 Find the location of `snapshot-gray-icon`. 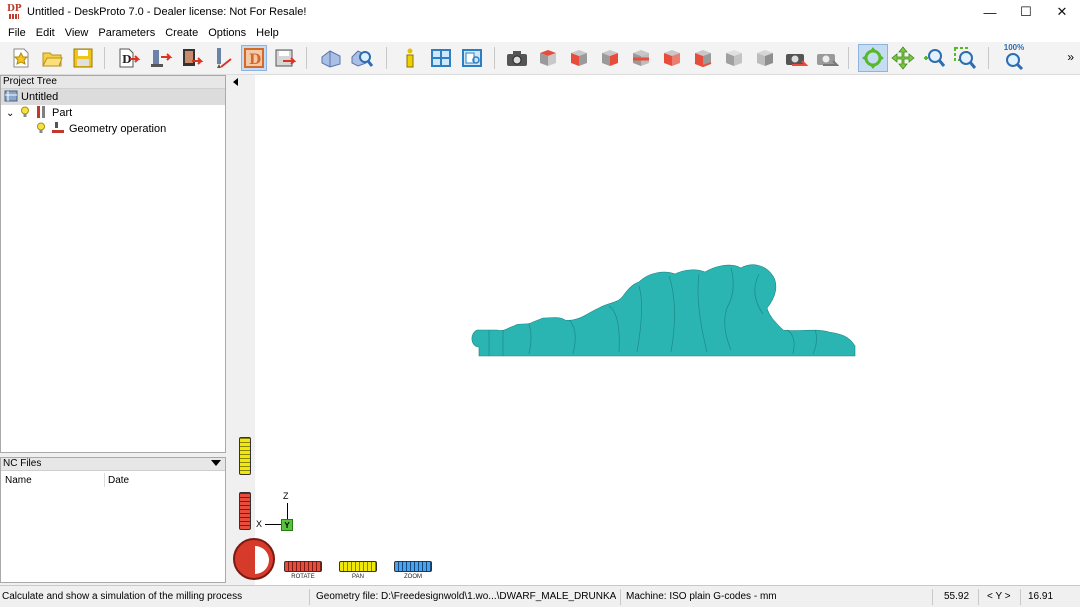

snapshot-gray-icon is located at coordinates (827, 58).